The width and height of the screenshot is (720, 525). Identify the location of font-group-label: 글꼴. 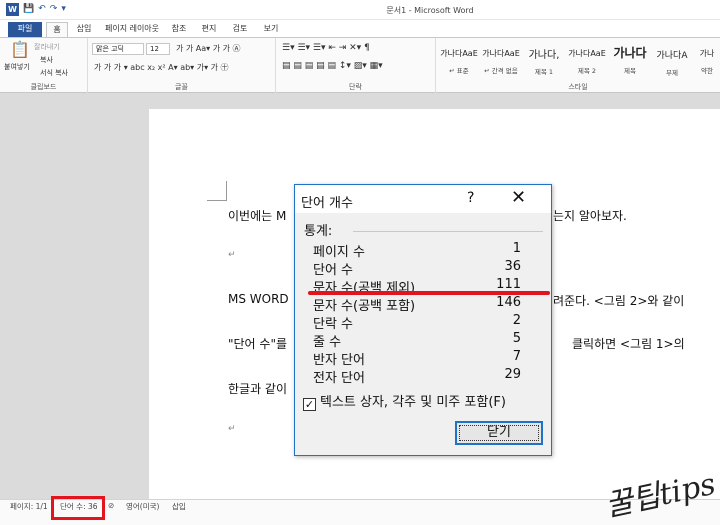
(181, 87).